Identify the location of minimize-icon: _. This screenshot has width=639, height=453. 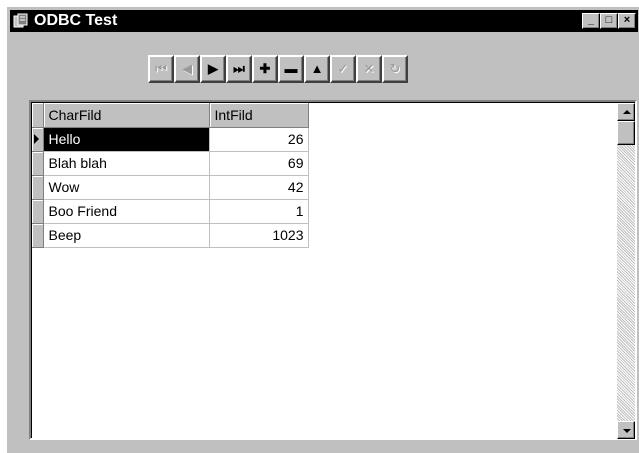
(591, 20).